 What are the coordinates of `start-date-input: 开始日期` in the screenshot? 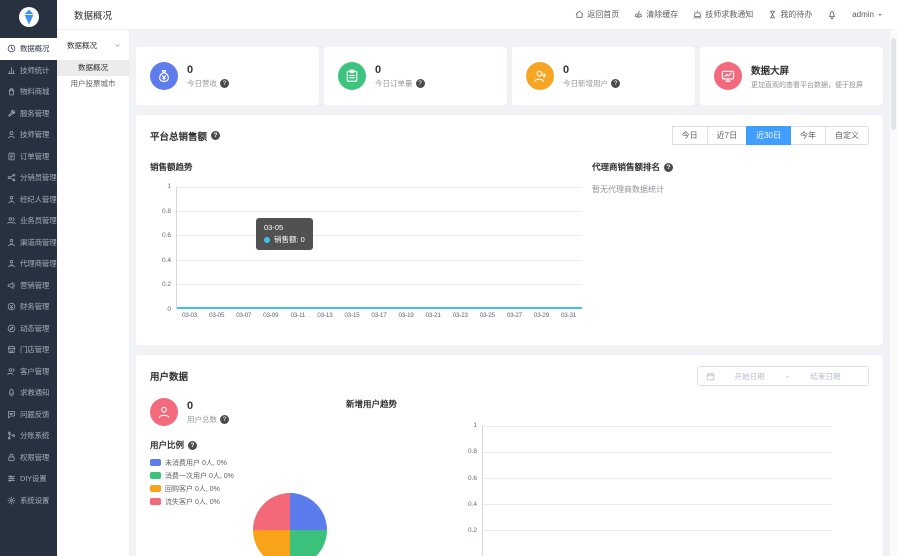 It's located at (749, 376).